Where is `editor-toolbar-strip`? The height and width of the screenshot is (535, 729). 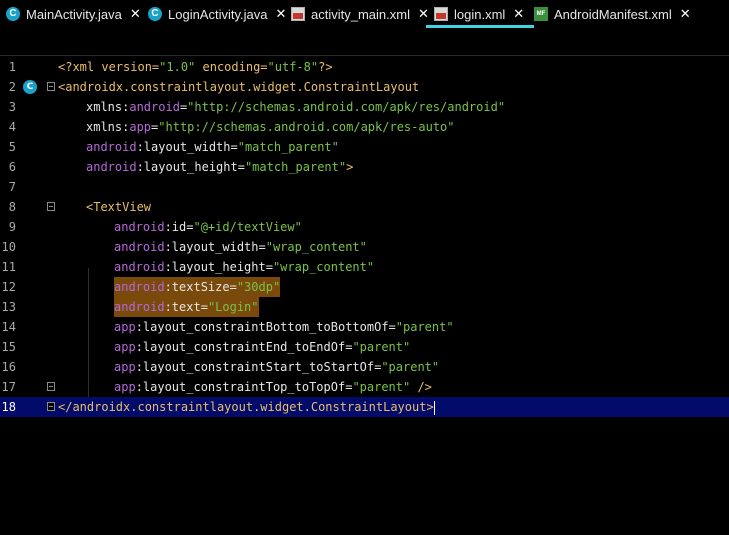 editor-toolbar-strip is located at coordinates (364, 42).